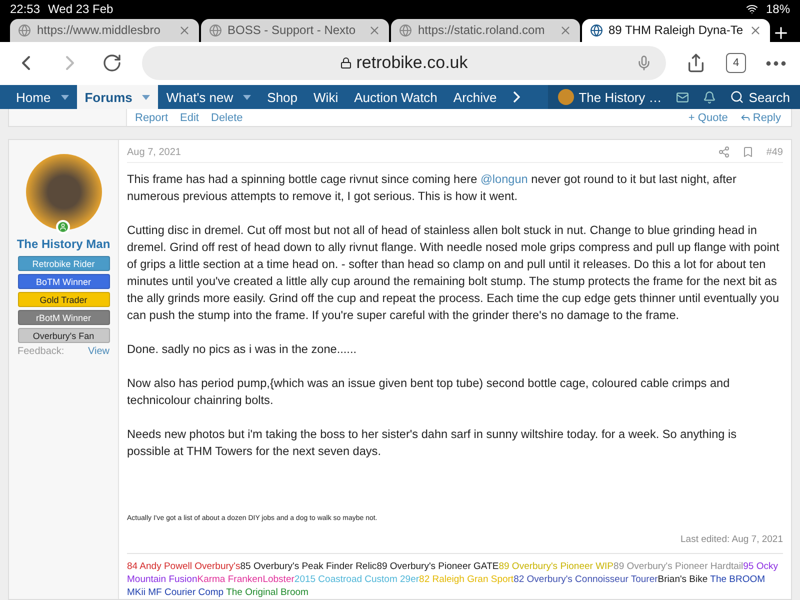 The height and width of the screenshot is (600, 800). Describe the element at coordinates (64, 299) in the screenshot. I see `user-title-badge: Gold Trader` at that location.